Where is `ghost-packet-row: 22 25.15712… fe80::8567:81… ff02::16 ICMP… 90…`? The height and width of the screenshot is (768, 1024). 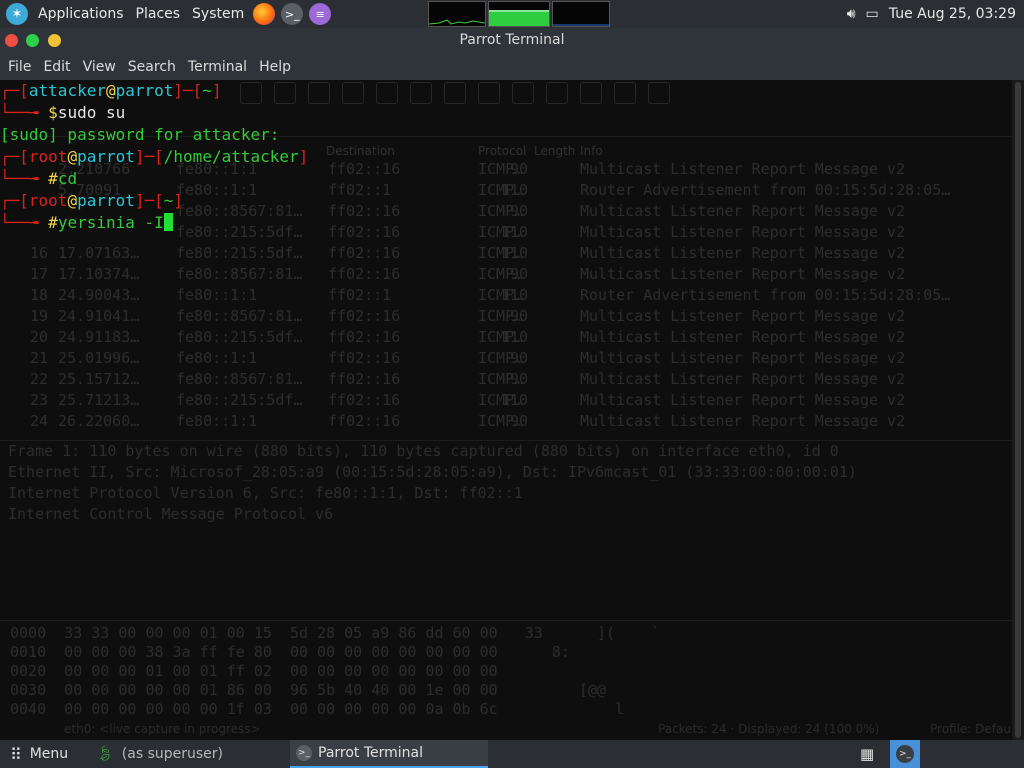 ghost-packet-row: 22 25.15712… fe80::8567:81… ff02::16 ICMP… 90… is located at coordinates (506, 380).